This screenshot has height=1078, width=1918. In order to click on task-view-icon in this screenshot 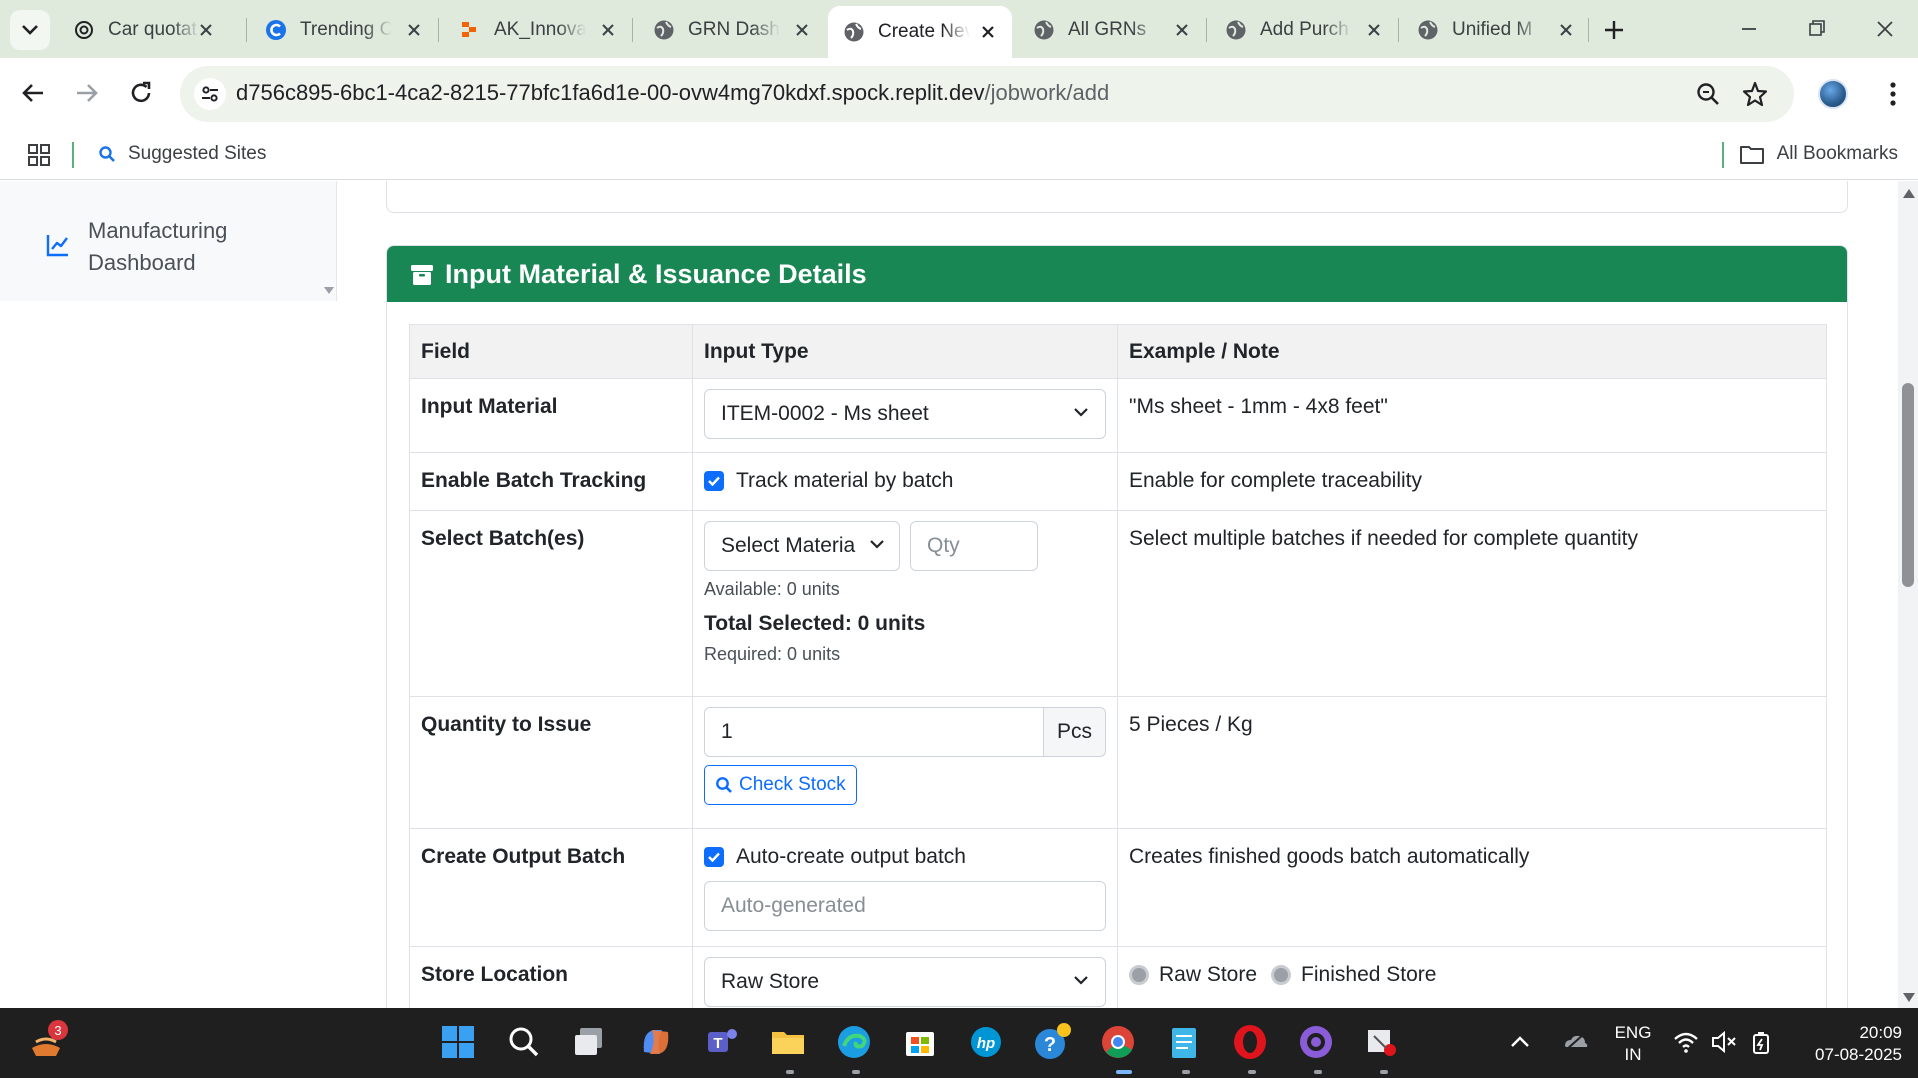, I will do `click(590, 1042)`.